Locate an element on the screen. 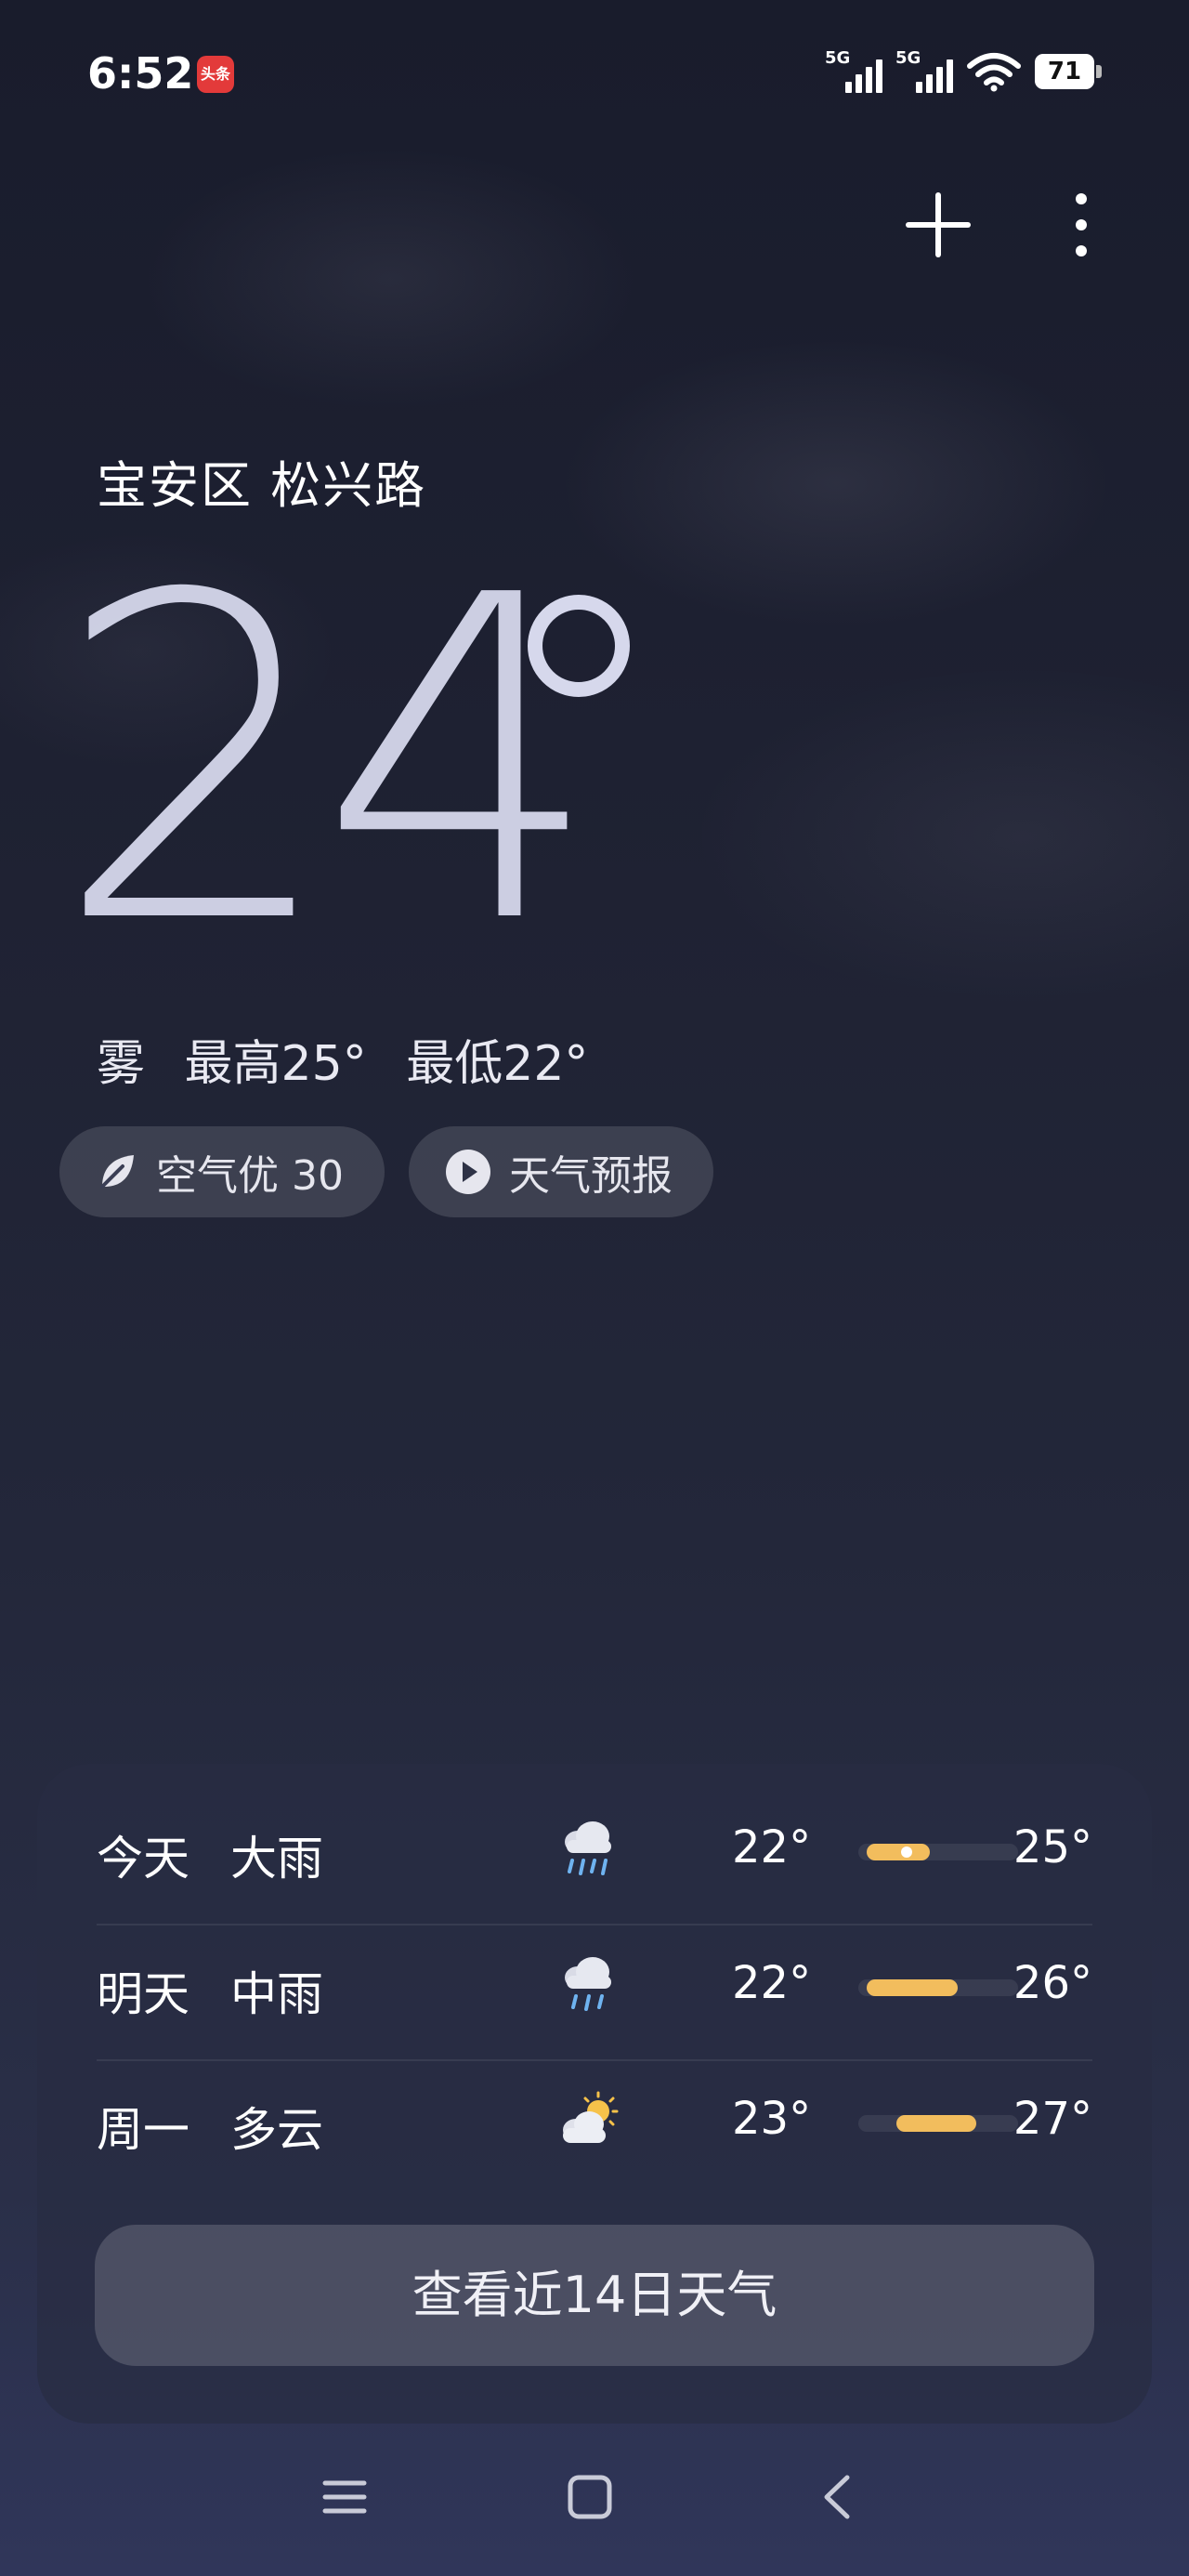  toutiao-app-icon: 头条 is located at coordinates (215, 74).